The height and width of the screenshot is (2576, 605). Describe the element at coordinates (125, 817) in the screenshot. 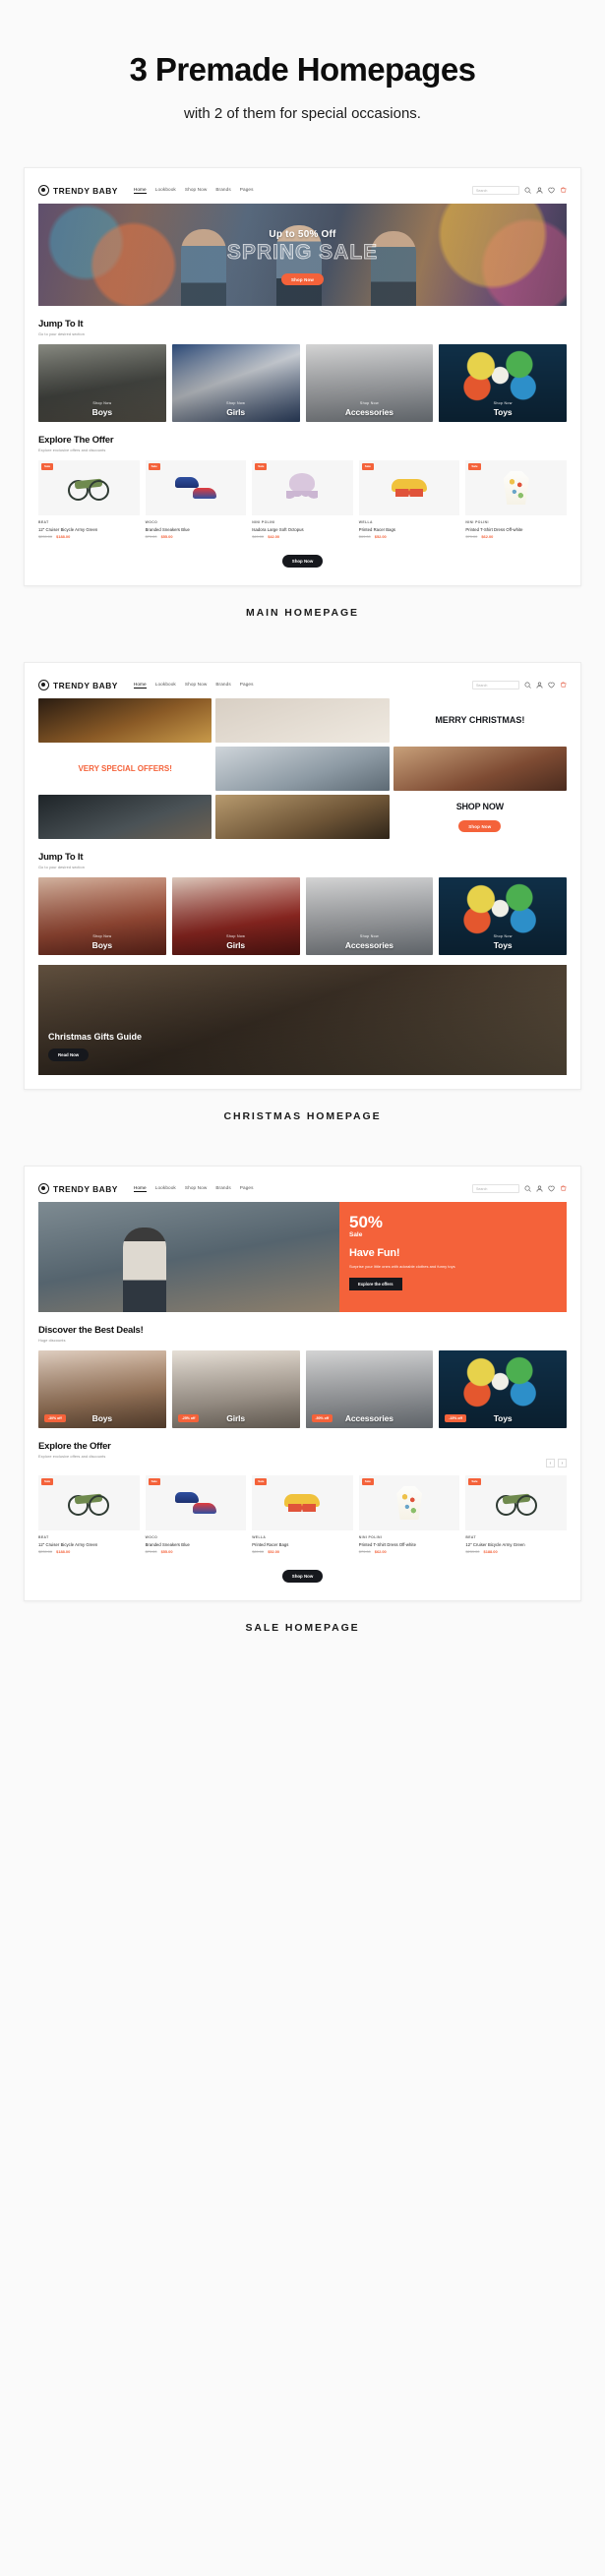

I see `christmas-photo-bike` at that location.